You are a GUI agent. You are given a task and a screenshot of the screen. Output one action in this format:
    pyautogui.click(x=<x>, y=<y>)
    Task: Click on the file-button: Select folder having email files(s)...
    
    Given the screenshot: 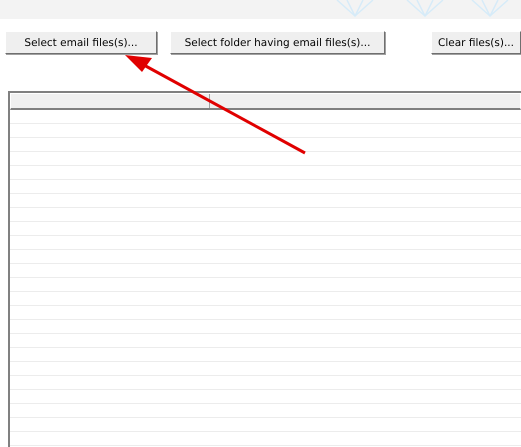 What is the action you would take?
    pyautogui.click(x=277, y=42)
    